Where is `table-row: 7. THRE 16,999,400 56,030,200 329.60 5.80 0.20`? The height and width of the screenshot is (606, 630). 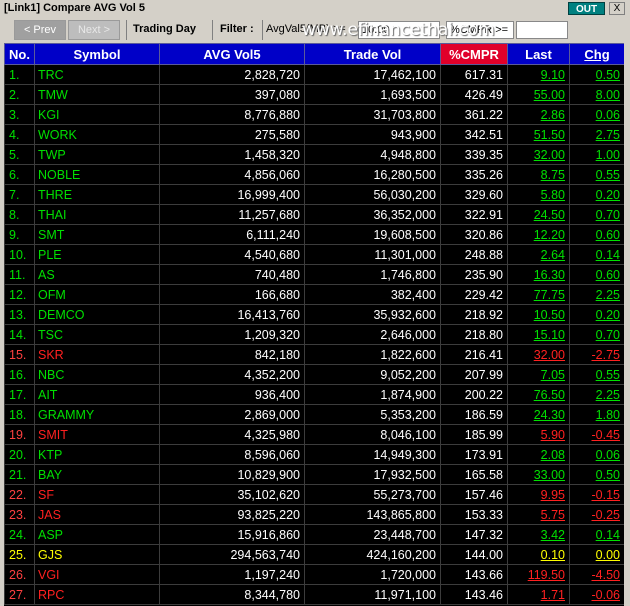
table-row: 7. THRE 16,999,400 56,030,200 329.60 5.80 0.20 is located at coordinates (314, 194).